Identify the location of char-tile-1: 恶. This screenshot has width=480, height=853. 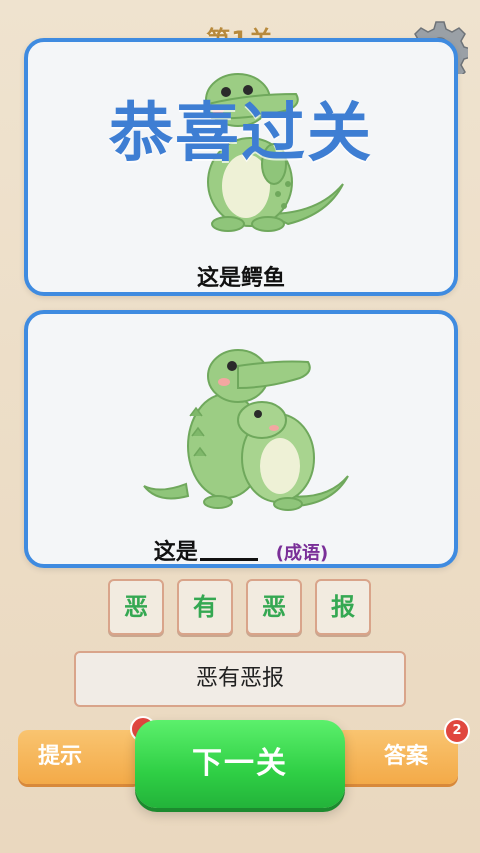
(136, 607).